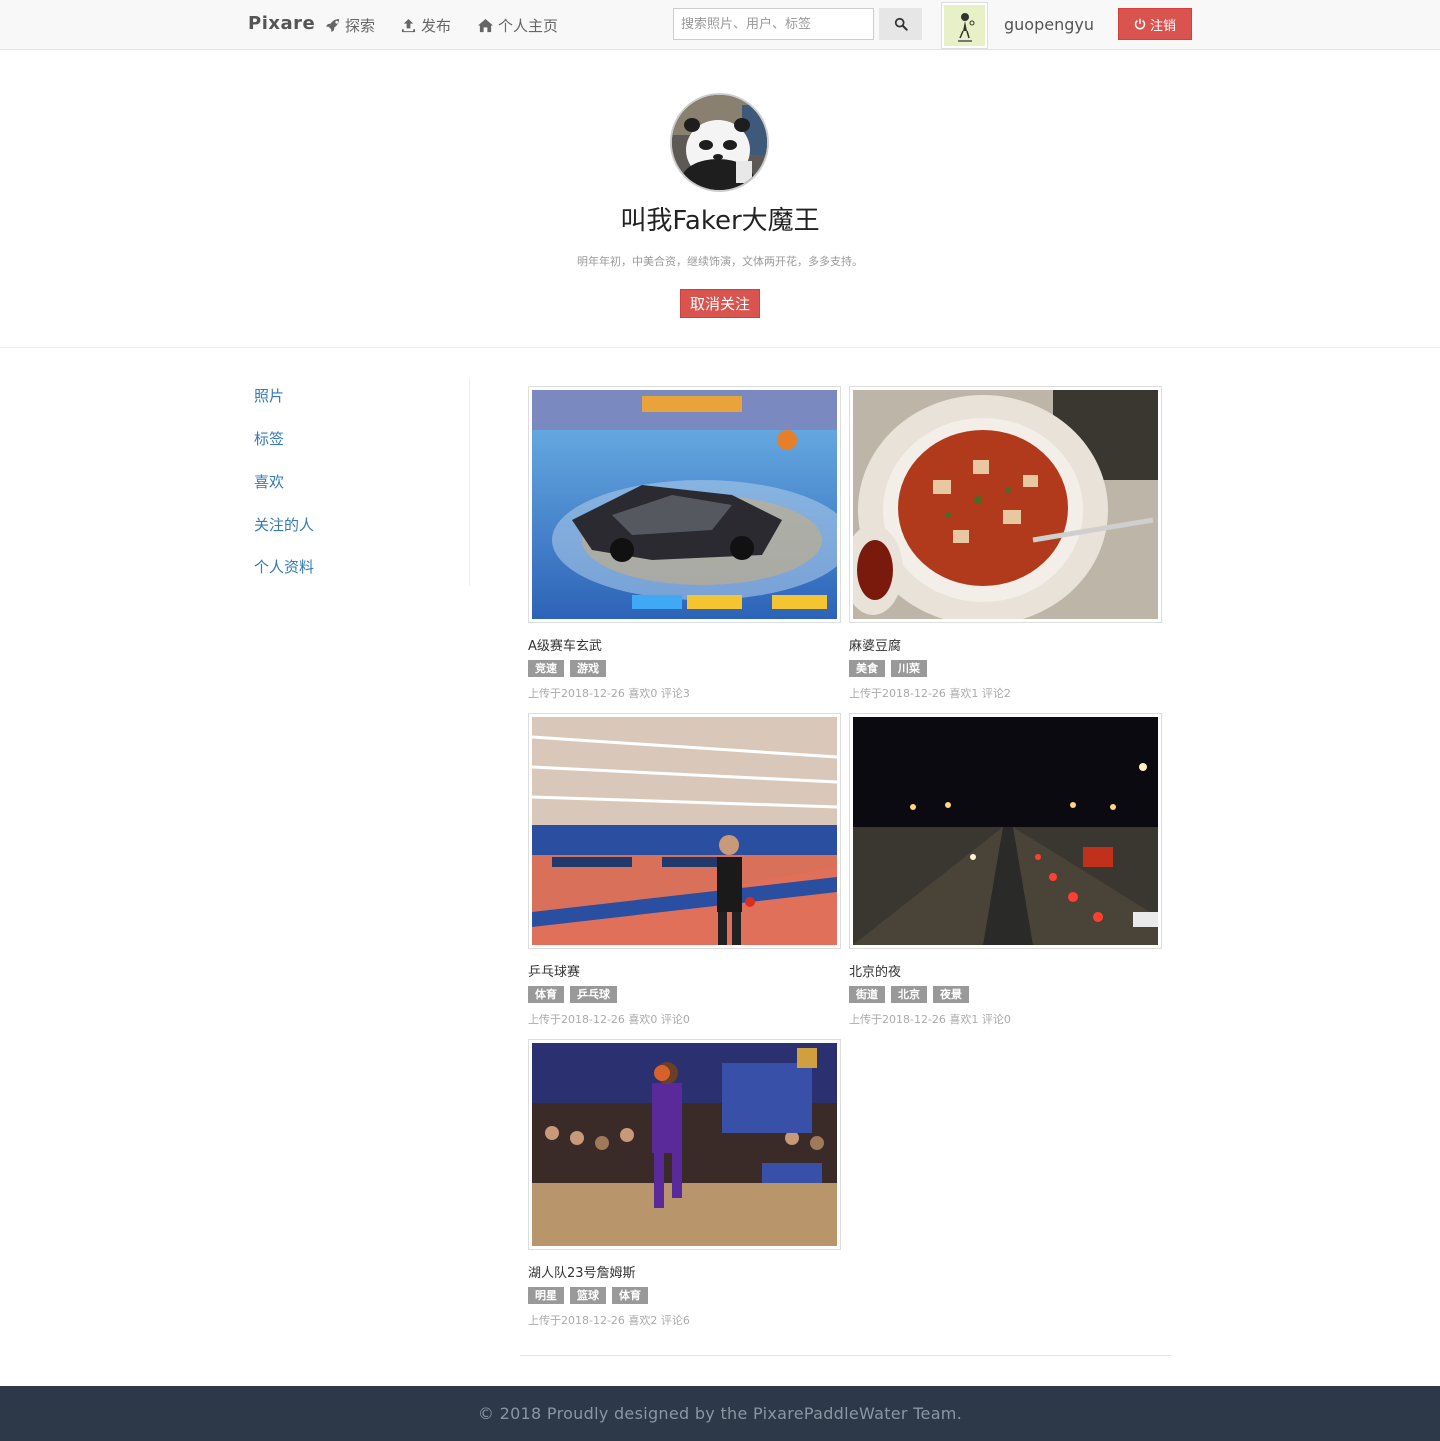 The image size is (1440, 1441). Describe the element at coordinates (867, 994) in the screenshot. I see `tag-badge: 街道` at that location.